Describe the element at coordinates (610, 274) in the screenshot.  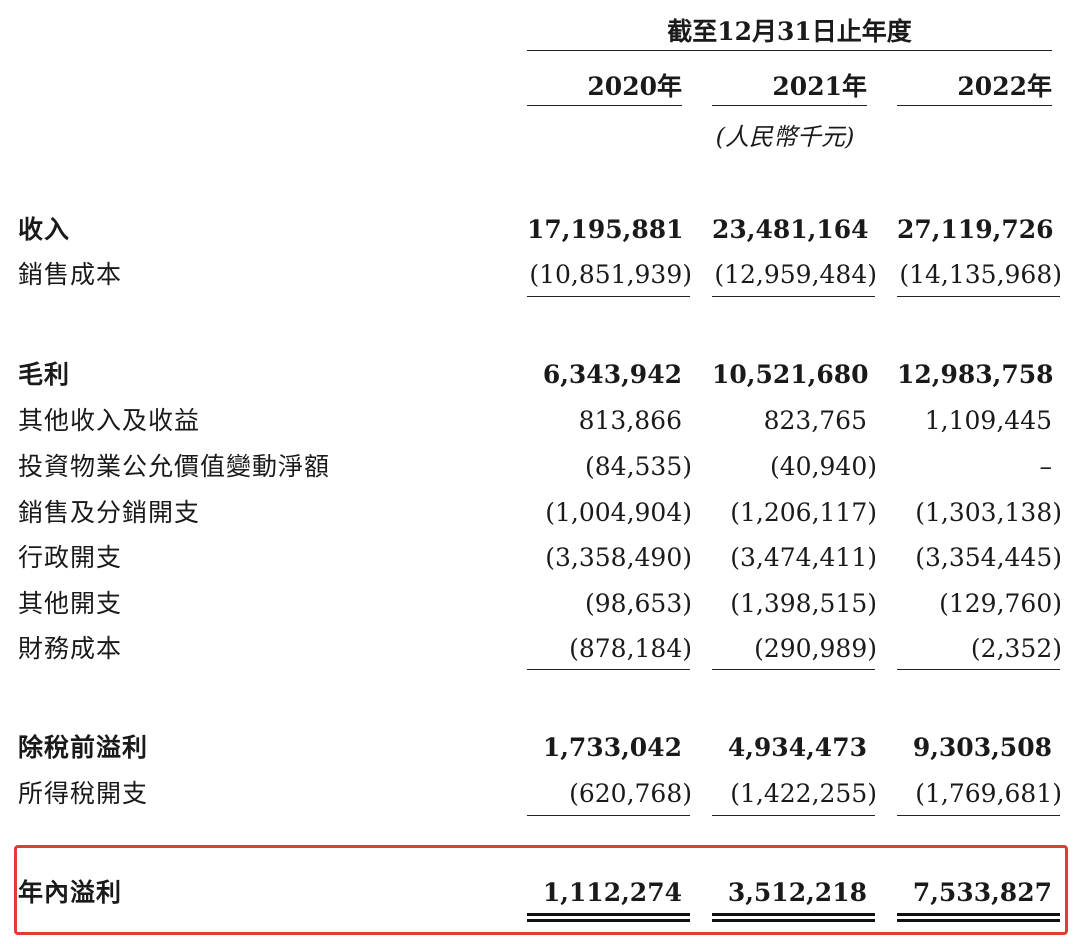
I see `row-value: (10,851,939)` at that location.